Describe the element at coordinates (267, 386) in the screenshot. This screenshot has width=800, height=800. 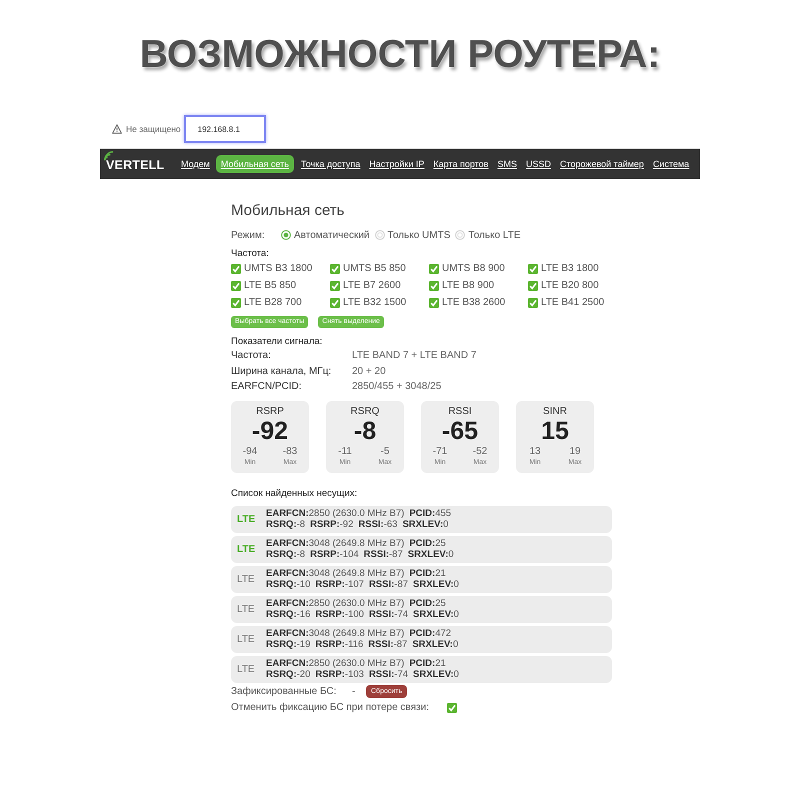
I see `signal-label: EARFCN/PCID:` at that location.